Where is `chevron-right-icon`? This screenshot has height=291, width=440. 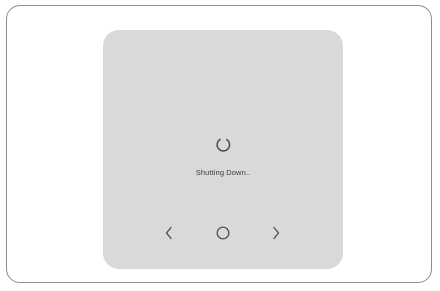 chevron-right-icon is located at coordinates (276, 233).